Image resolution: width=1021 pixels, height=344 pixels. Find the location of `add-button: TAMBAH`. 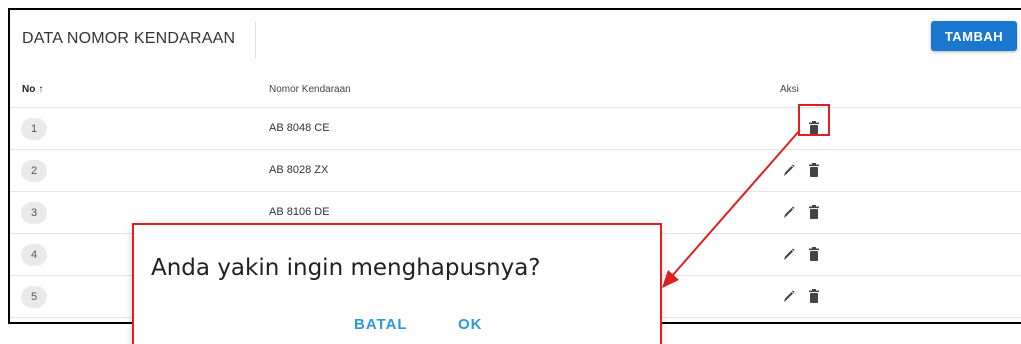

add-button: TAMBAH is located at coordinates (974, 36).